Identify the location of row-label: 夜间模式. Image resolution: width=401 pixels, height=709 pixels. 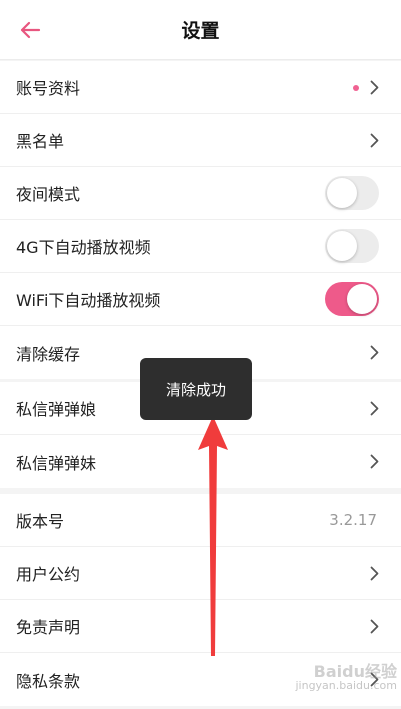
(48, 194).